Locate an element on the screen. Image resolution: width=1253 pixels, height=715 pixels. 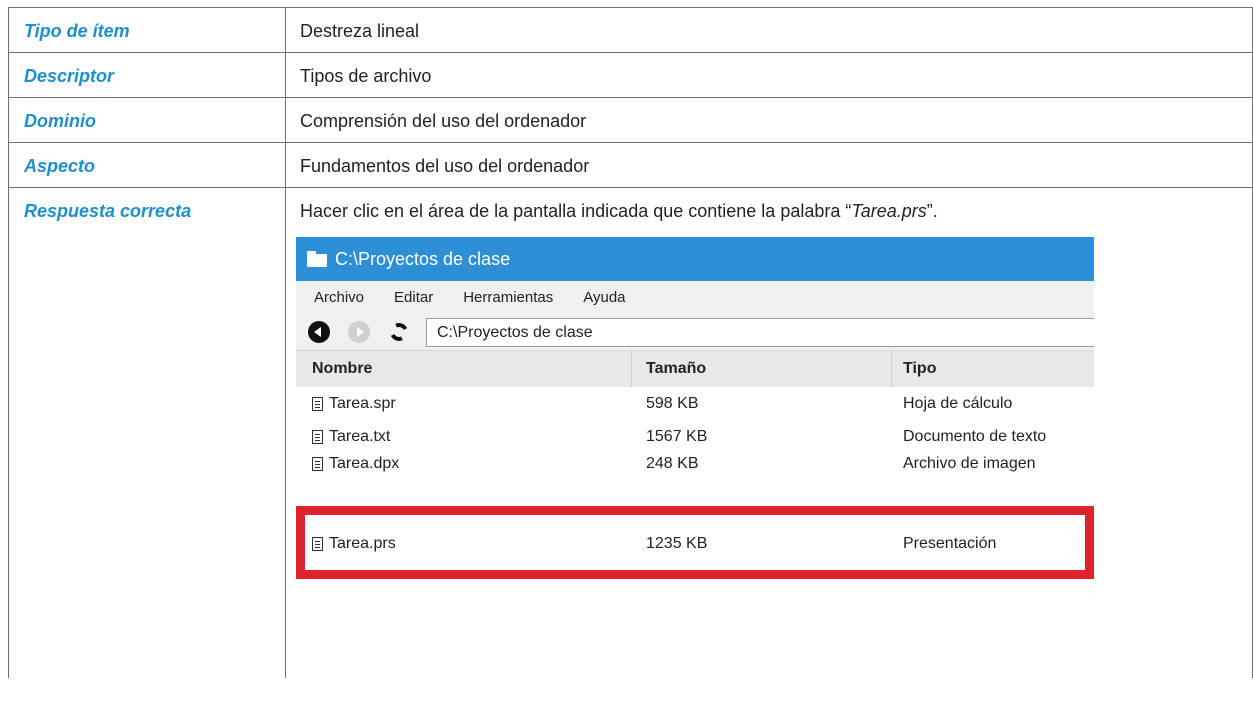
refresh-icon is located at coordinates (399, 332).